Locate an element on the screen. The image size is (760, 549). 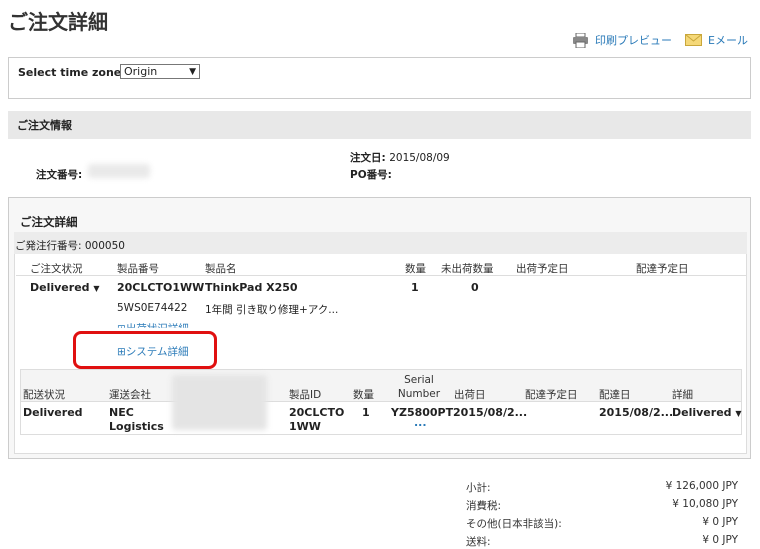
sub-product-number: 5WS0E74422 is located at coordinates (152, 308).